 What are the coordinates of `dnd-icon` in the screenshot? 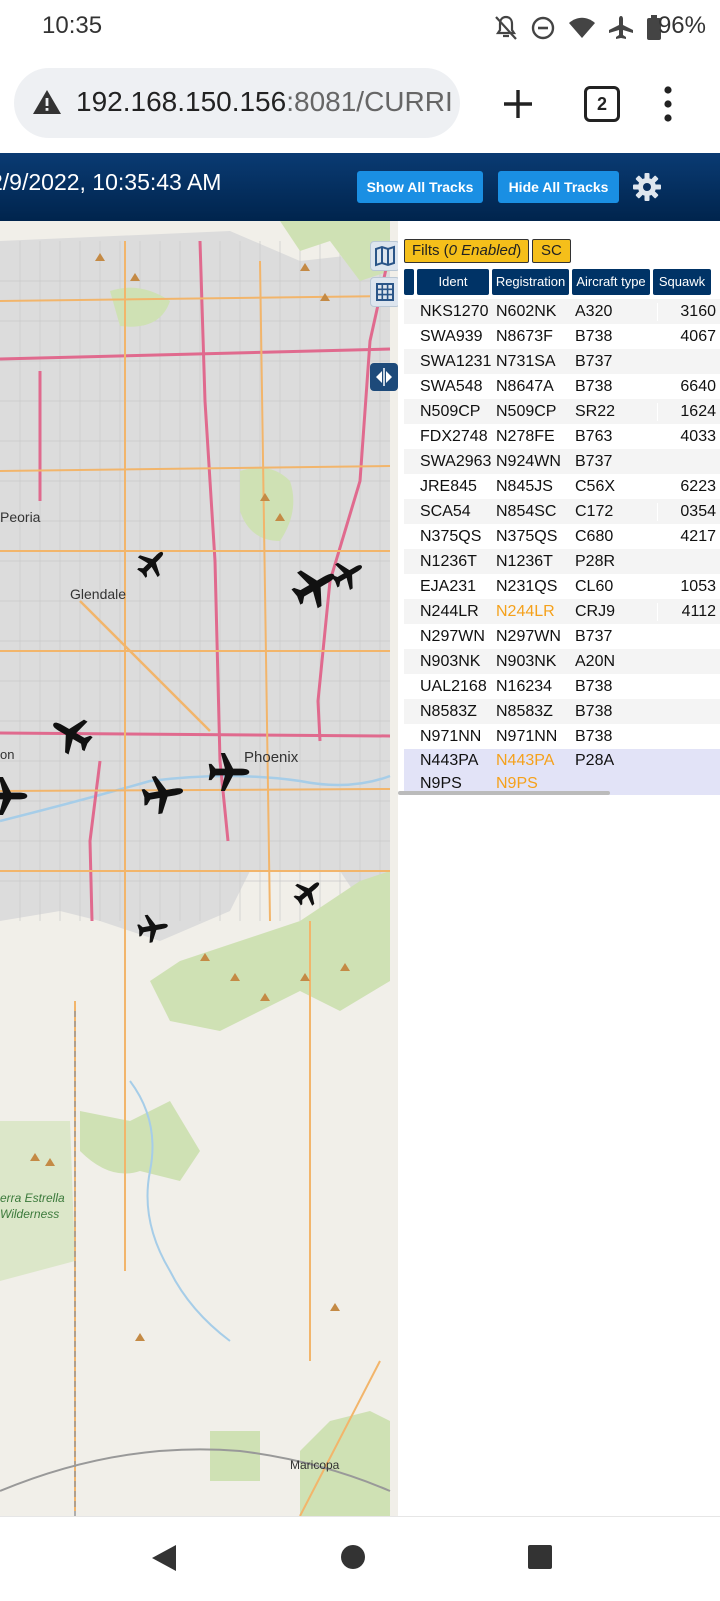 It's located at (543, 28).